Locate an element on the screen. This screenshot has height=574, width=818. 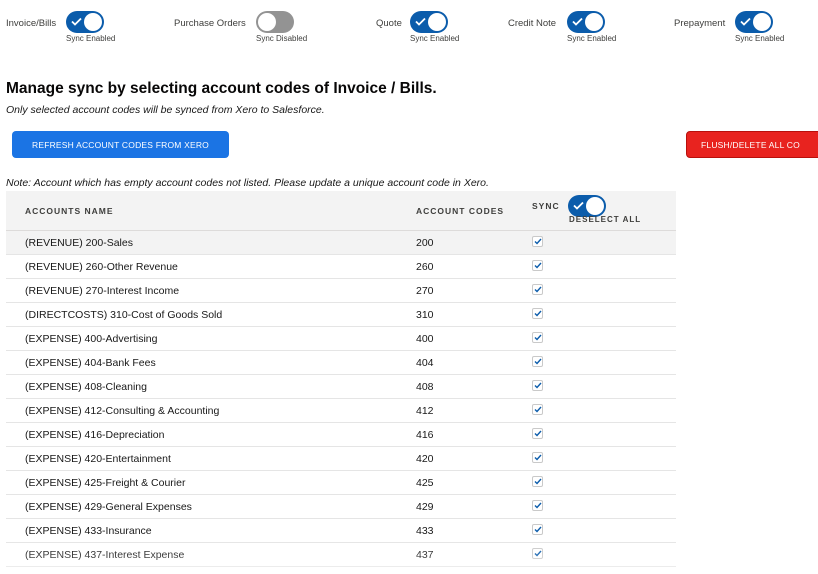
flush-delete-all-button: FLUSH/DELETE ALL CO is located at coordinates (752, 144).